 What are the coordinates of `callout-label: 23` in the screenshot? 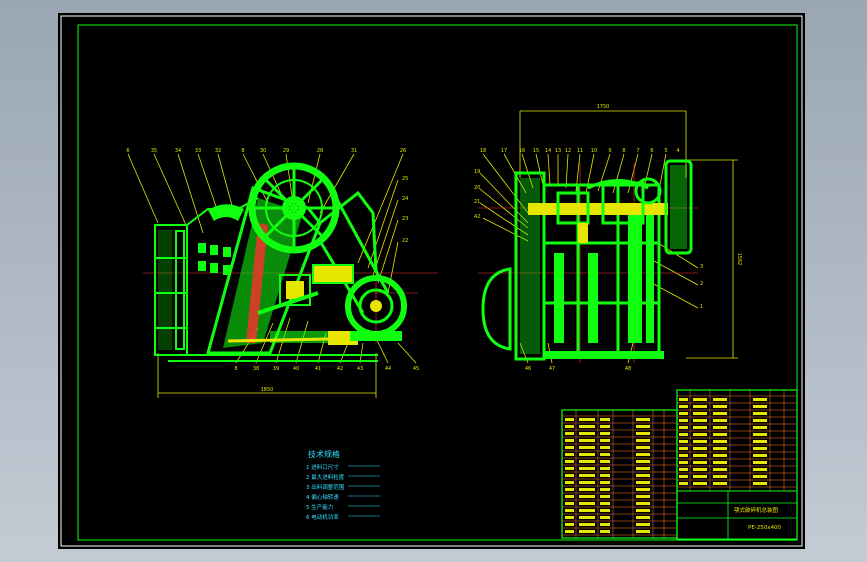 It's located at (405, 219).